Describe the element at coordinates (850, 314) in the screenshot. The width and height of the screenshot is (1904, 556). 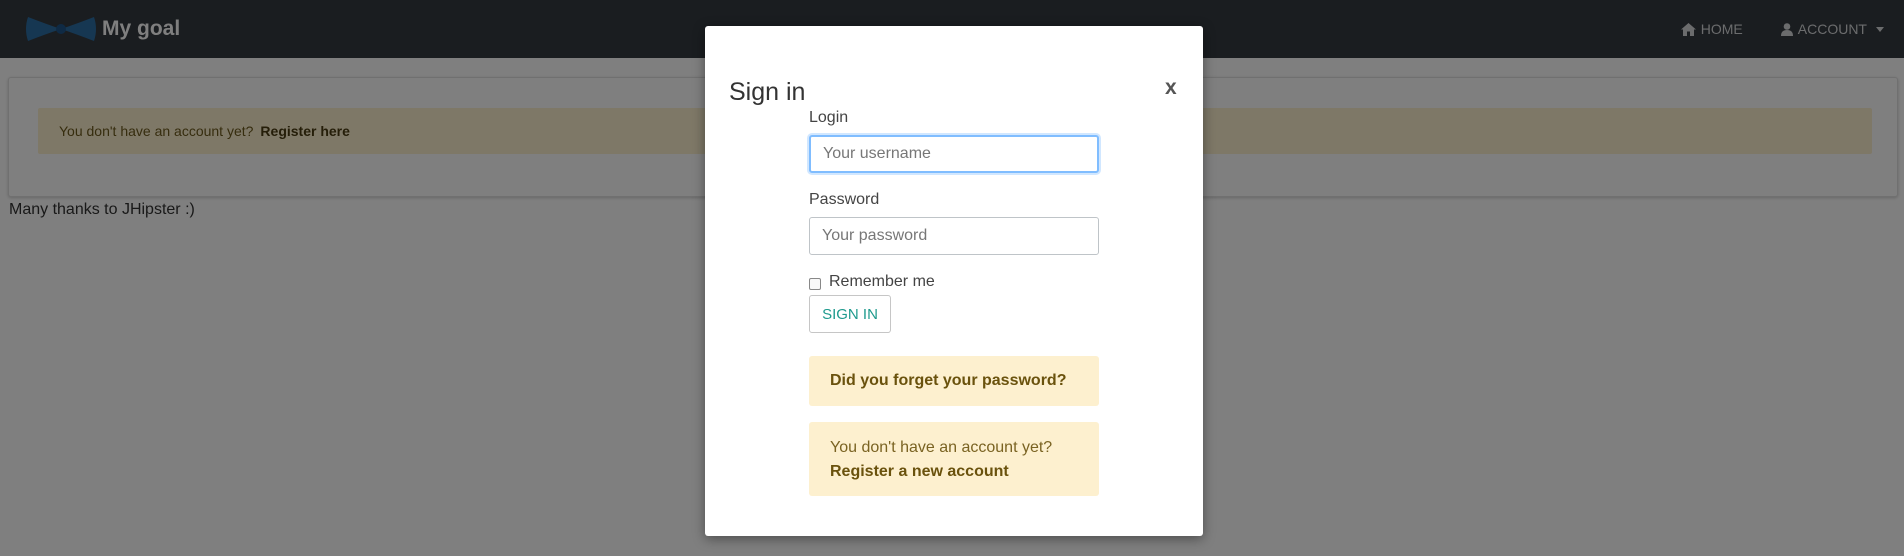
I see `signin-button: SIGN IN` at that location.